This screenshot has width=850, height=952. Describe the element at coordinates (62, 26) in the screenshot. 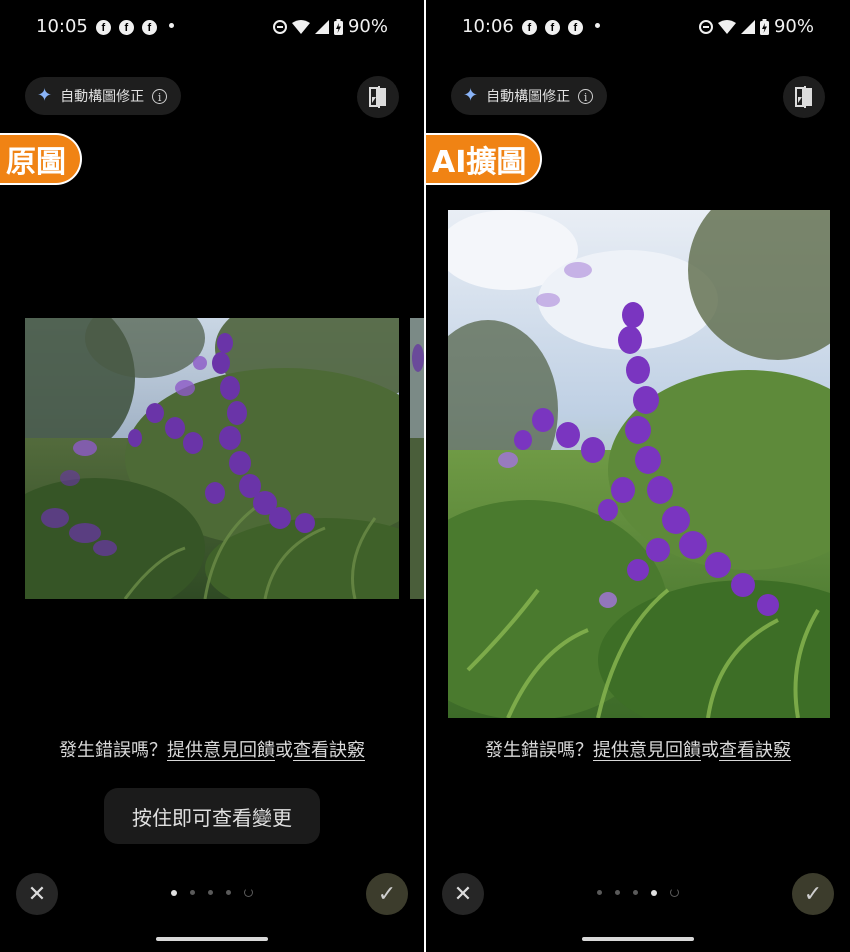

I see `status-time: 10:05` at that location.